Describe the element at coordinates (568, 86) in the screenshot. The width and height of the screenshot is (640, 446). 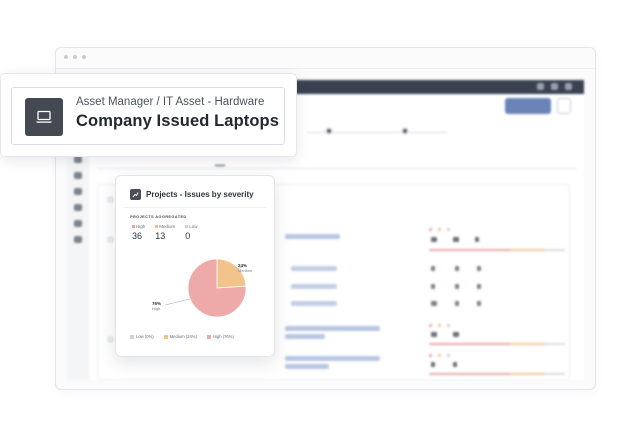
I see `user-icon` at that location.